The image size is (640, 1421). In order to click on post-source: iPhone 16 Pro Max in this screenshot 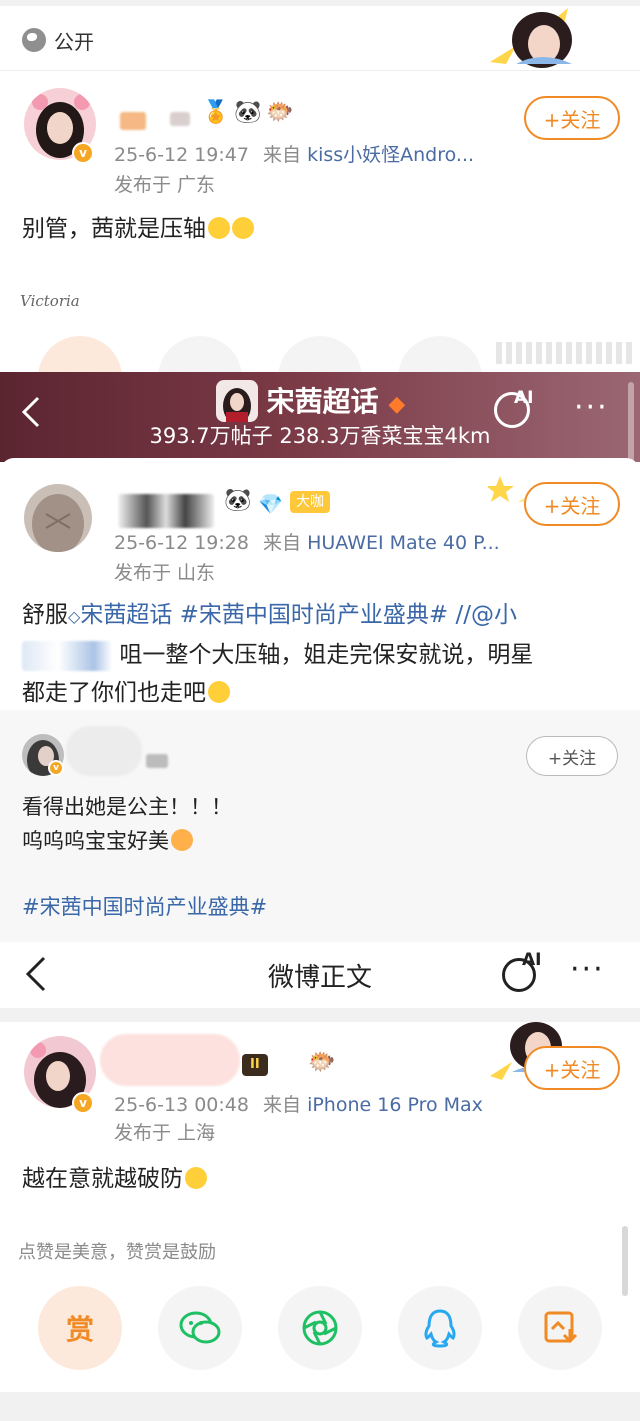, I will do `click(395, 1105)`.